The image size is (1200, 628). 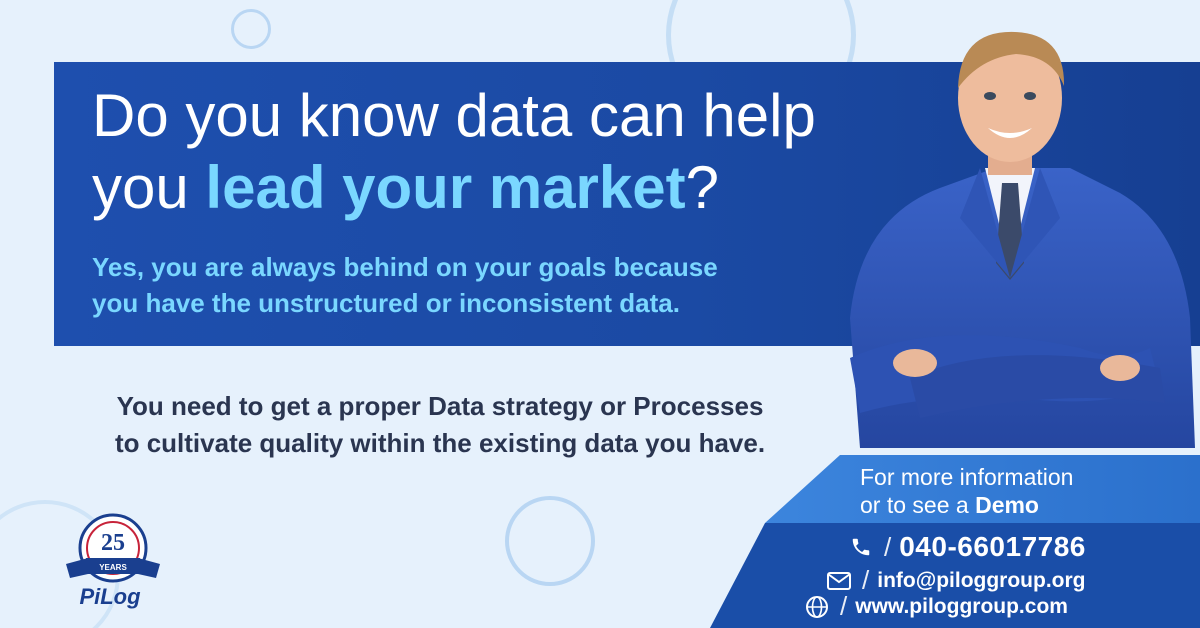 I want to click on headline-prefix: you, so click(x=149, y=187).